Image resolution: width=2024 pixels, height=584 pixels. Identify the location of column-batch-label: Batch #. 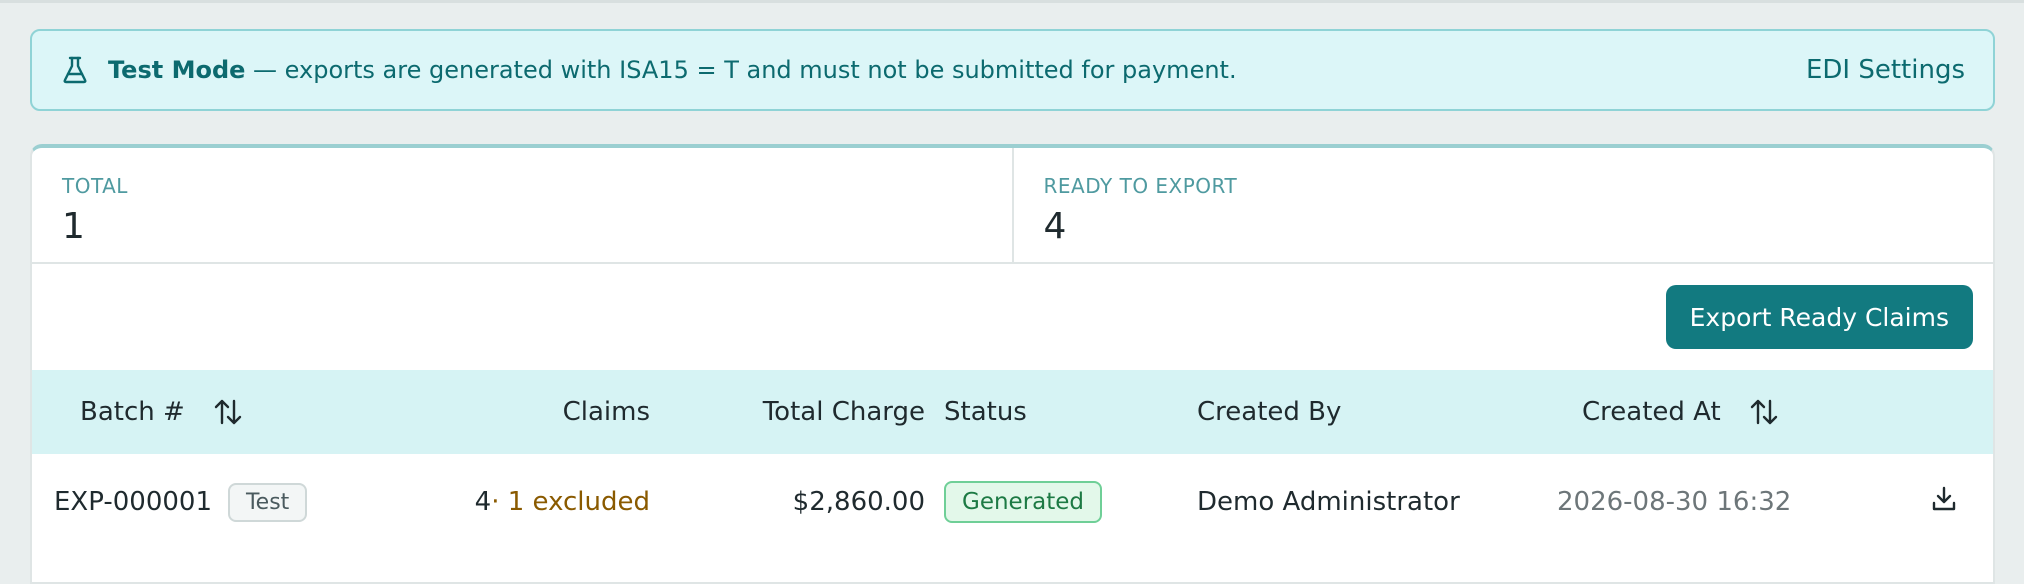
(132, 412).